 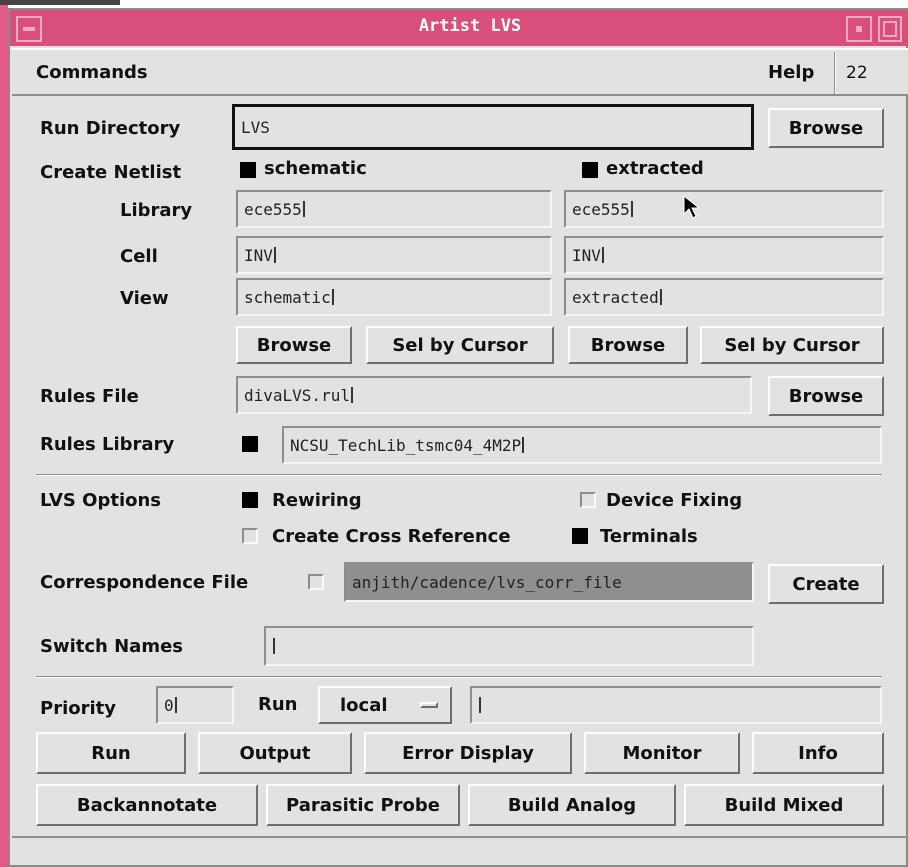 I want to click on build-analog-button: Build Analog, so click(x=572, y=805).